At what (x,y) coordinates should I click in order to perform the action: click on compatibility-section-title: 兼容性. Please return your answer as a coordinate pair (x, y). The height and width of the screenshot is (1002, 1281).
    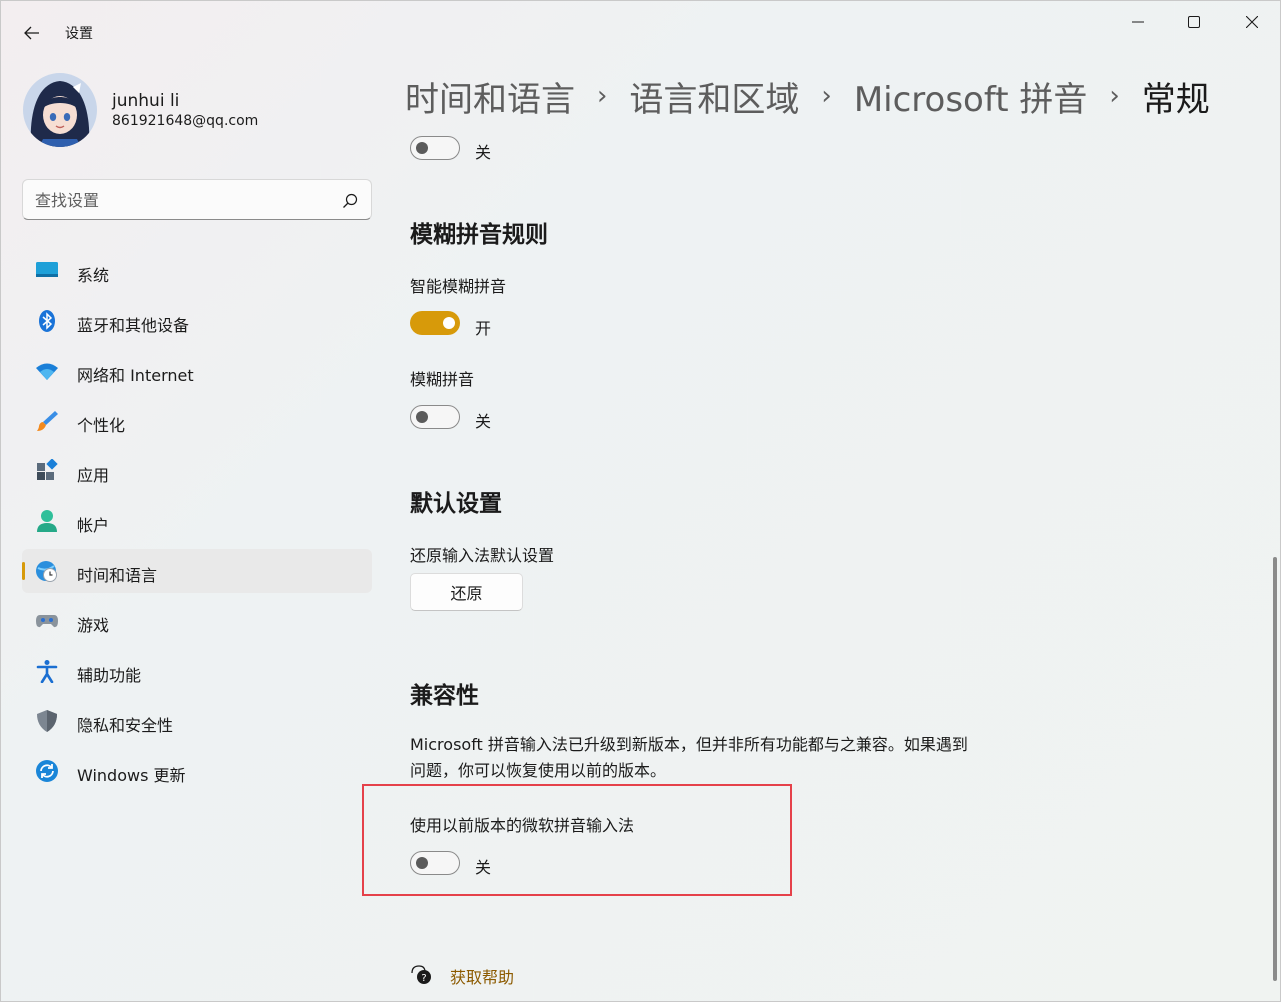
    Looking at the image, I should click on (444, 696).